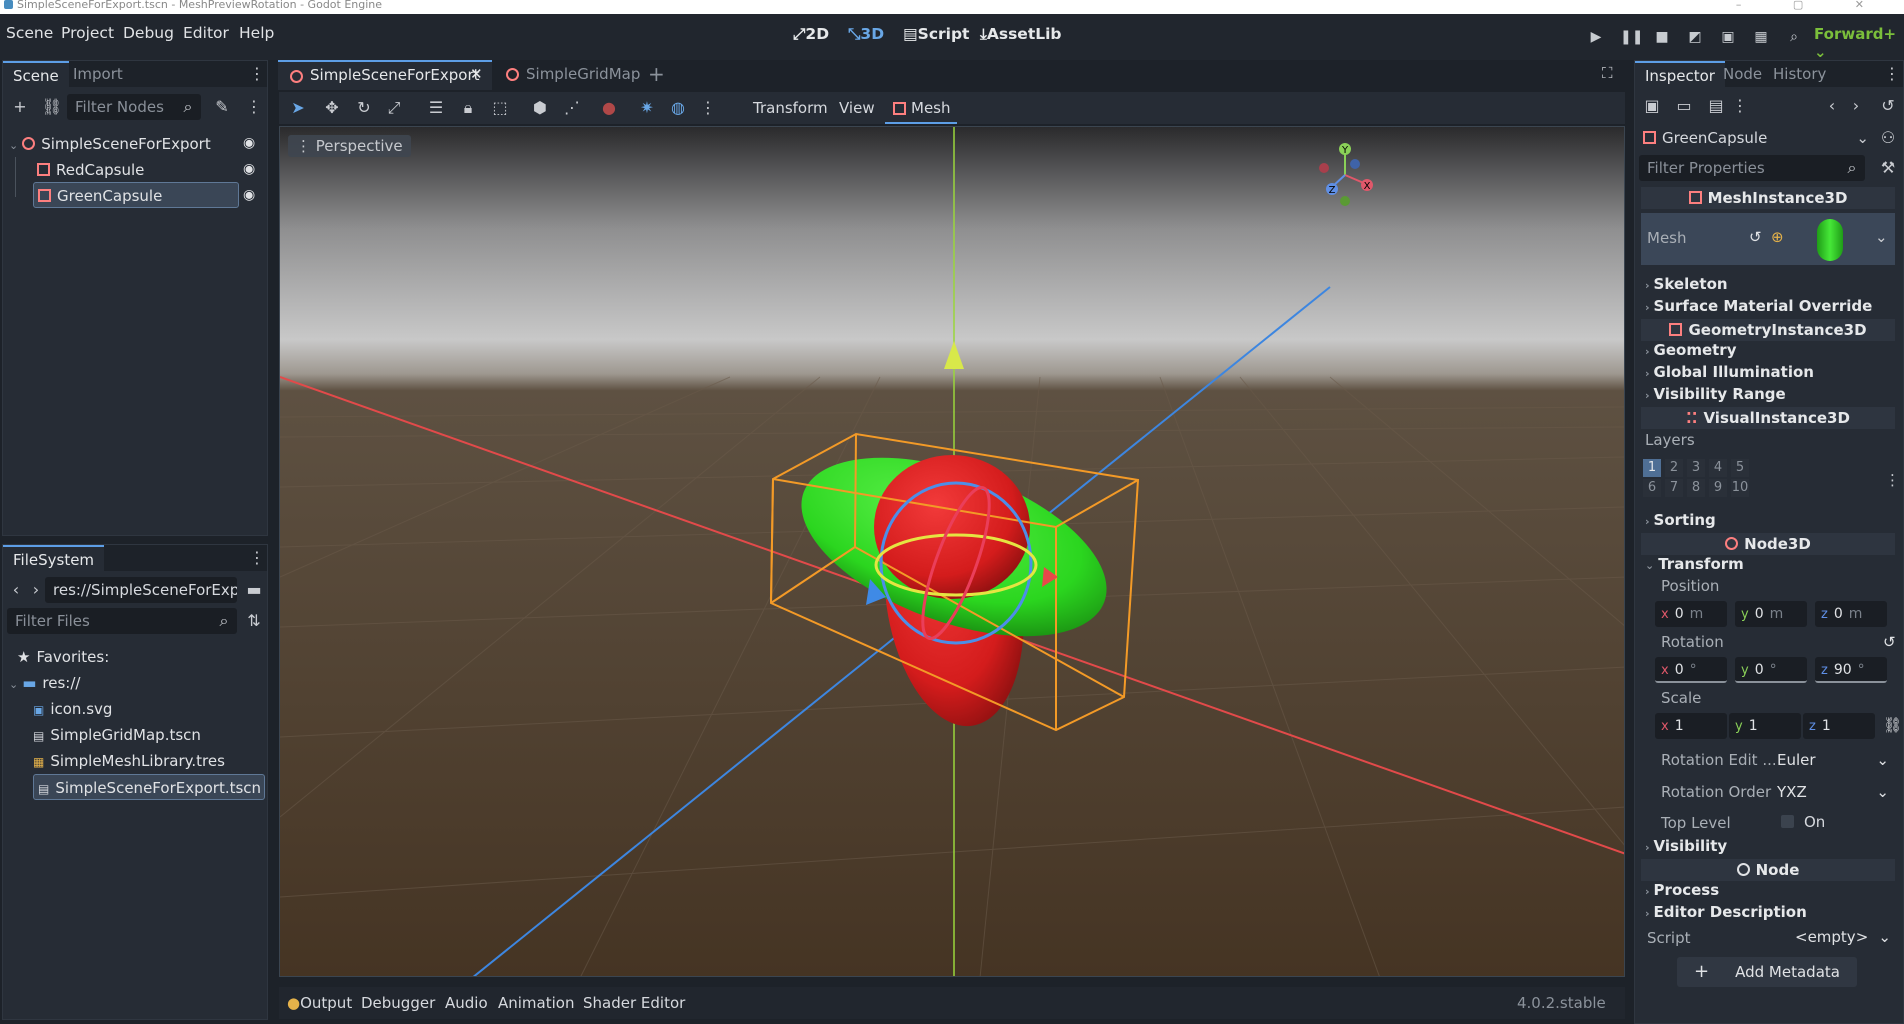  What do you see at coordinates (571, 75) in the screenshot?
I see `scene-tab: SimpleGridMap` at bounding box center [571, 75].